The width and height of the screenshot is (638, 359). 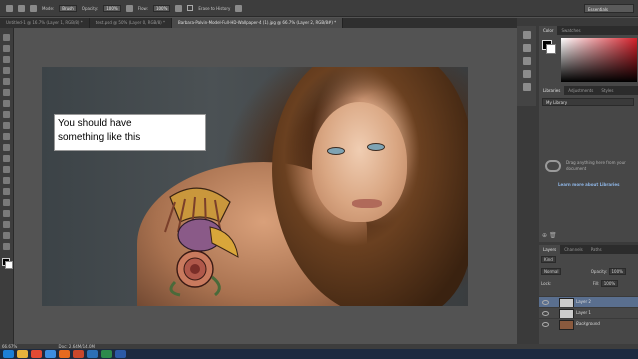 What do you see at coordinates (8, 354) in the screenshot?
I see `windows-start-icon` at bounding box center [8, 354].